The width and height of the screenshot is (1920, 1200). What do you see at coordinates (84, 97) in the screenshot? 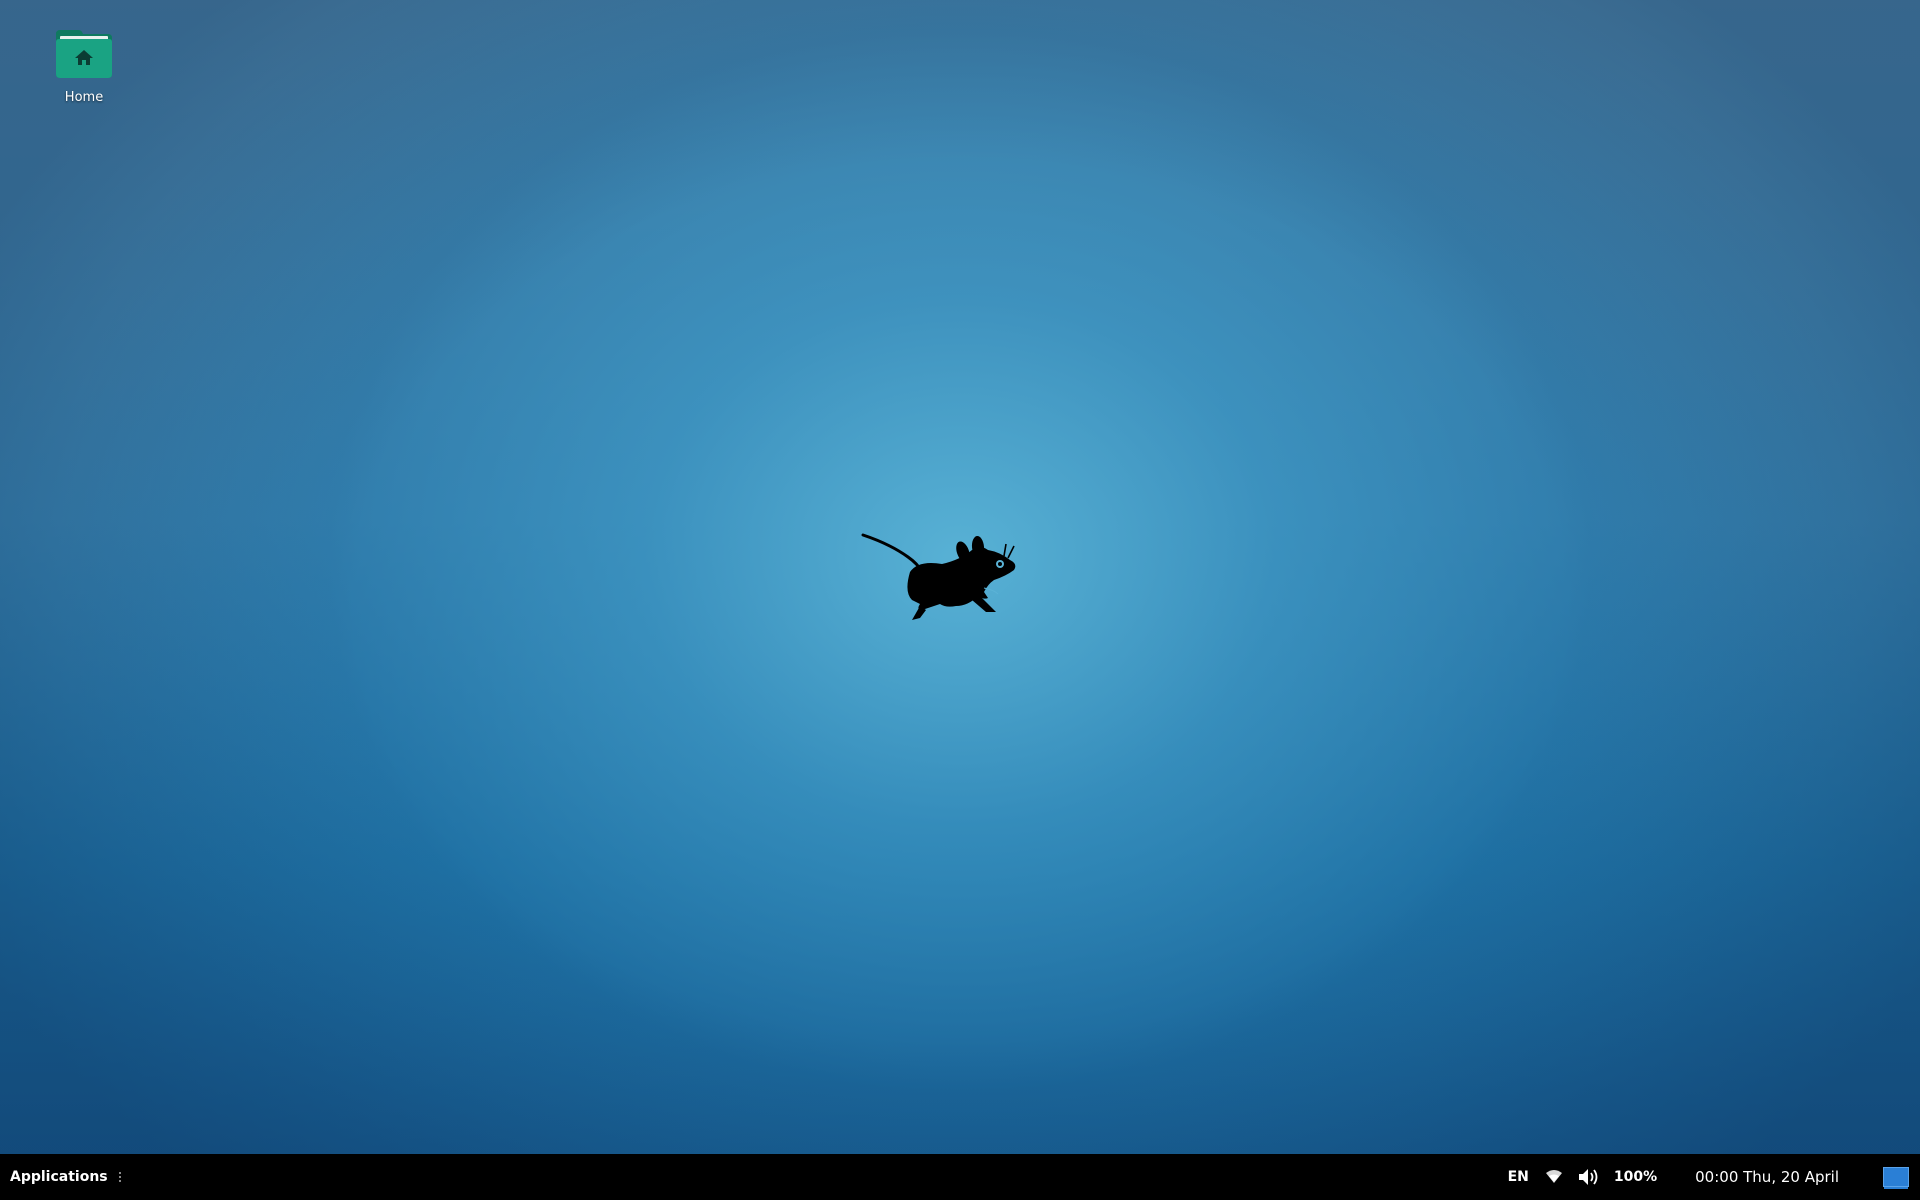
I see `desktop-icon-label: Home` at bounding box center [84, 97].